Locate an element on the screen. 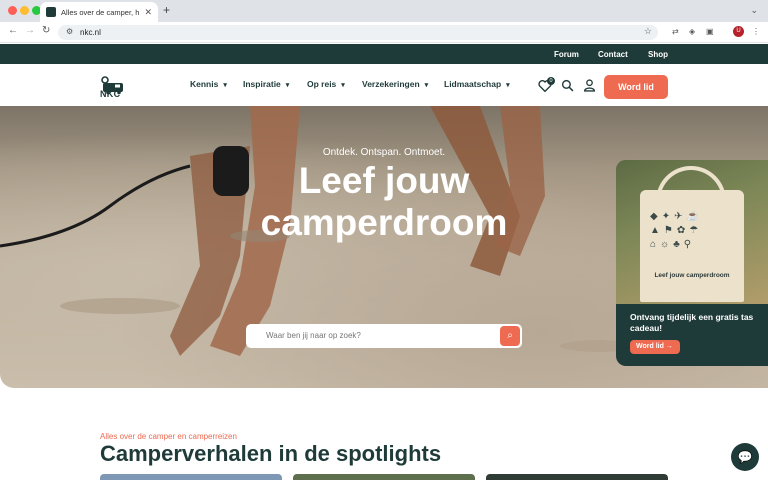  nav-item-label: Kennis is located at coordinates (204, 84).